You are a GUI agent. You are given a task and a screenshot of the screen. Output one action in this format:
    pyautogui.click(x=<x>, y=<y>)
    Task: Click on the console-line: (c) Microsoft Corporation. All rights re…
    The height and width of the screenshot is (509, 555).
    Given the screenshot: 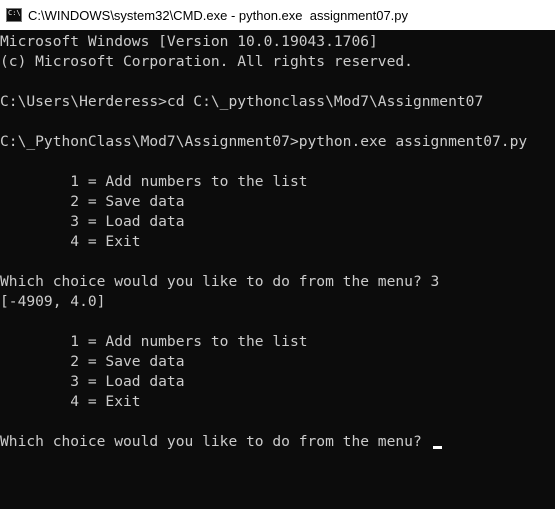 What is the action you would take?
    pyautogui.click(x=206, y=61)
    